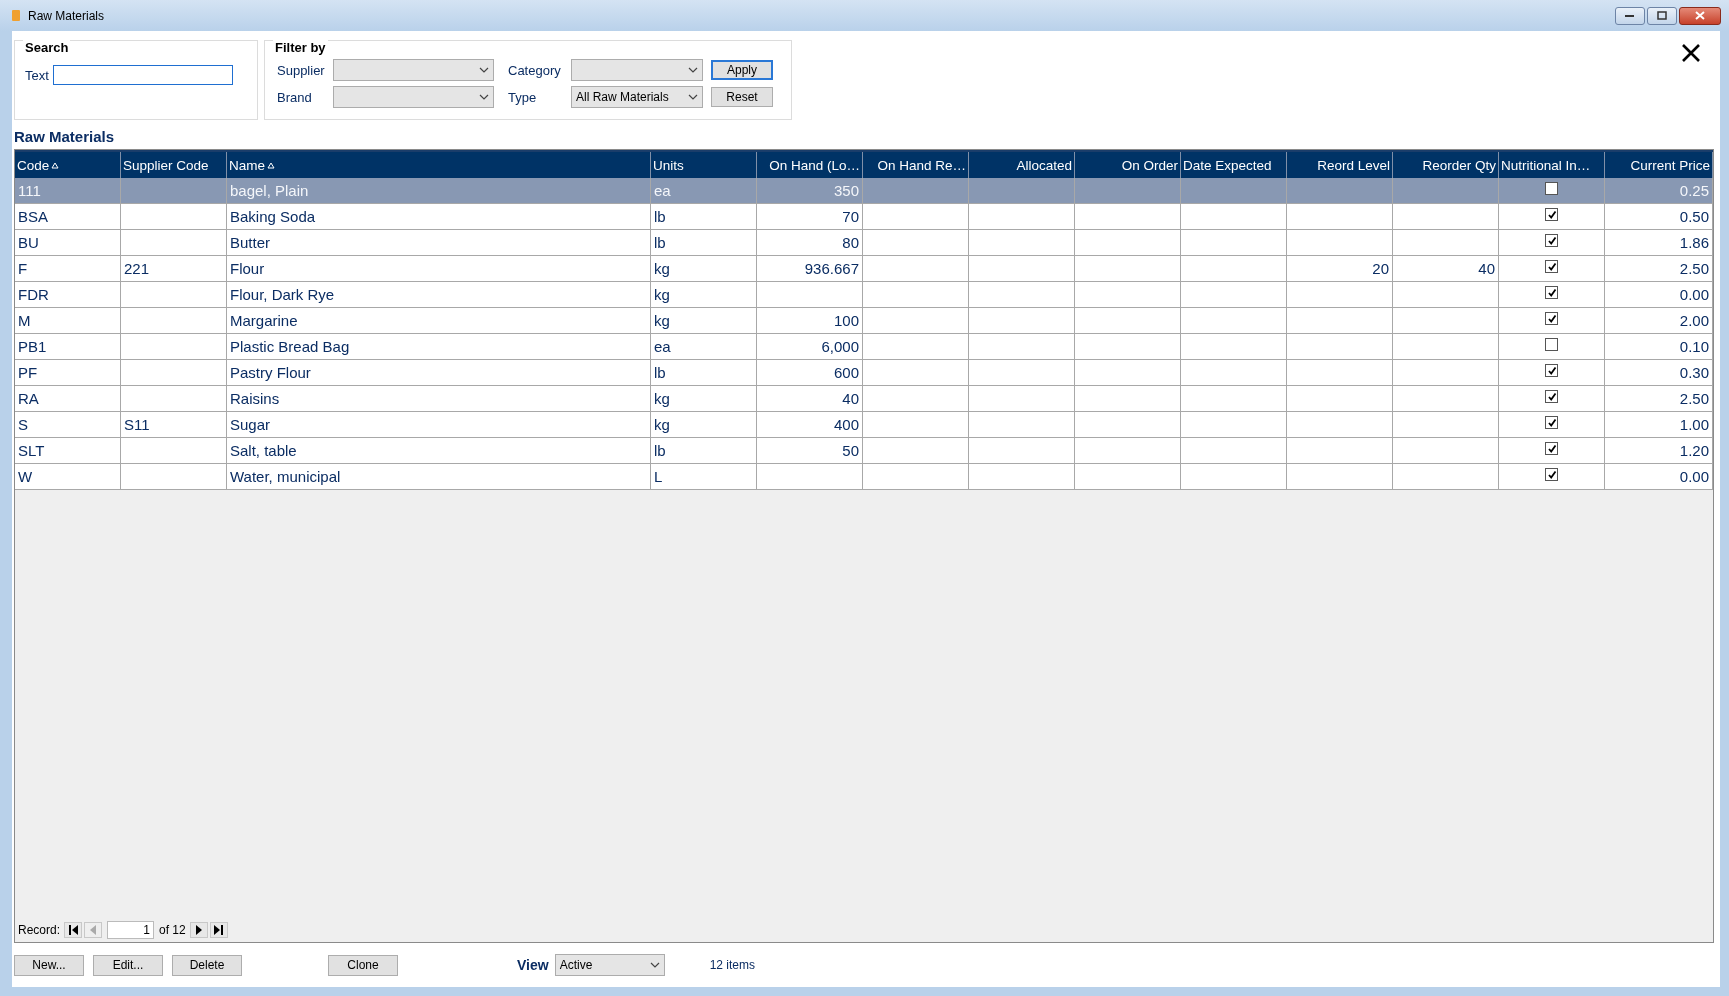 The width and height of the screenshot is (1729, 996). Describe the element at coordinates (1694, 190) in the screenshot. I see `table-cell: 0.25` at that location.